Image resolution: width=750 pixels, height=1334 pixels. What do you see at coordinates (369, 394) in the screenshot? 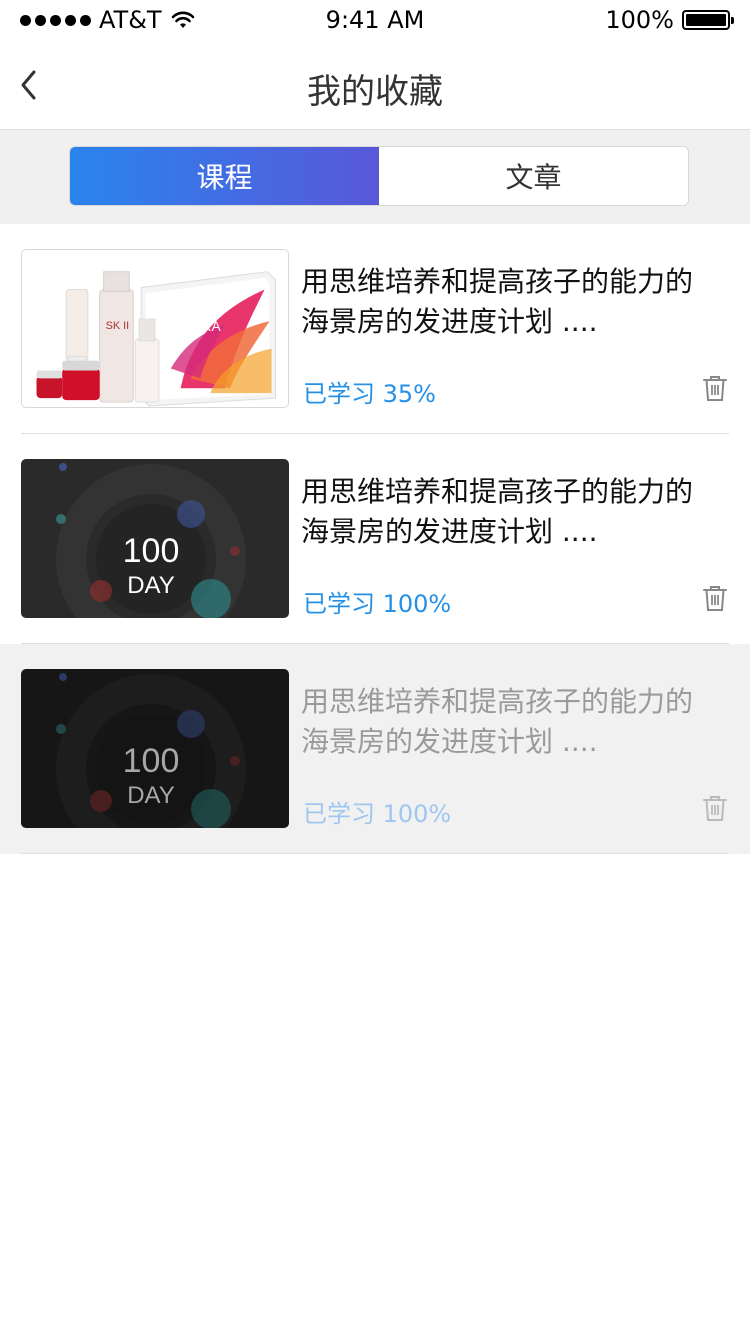
I see `learning-progress: 已学习 35%` at bounding box center [369, 394].